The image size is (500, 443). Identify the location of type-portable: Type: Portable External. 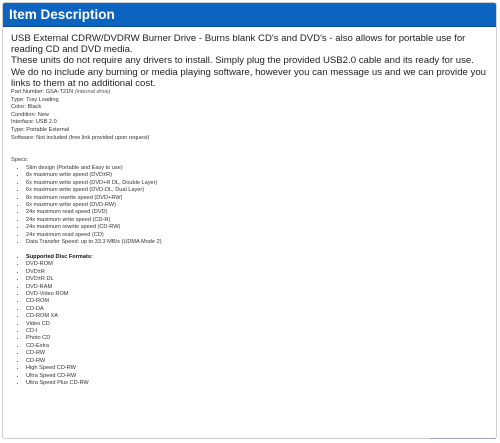
(40, 129).